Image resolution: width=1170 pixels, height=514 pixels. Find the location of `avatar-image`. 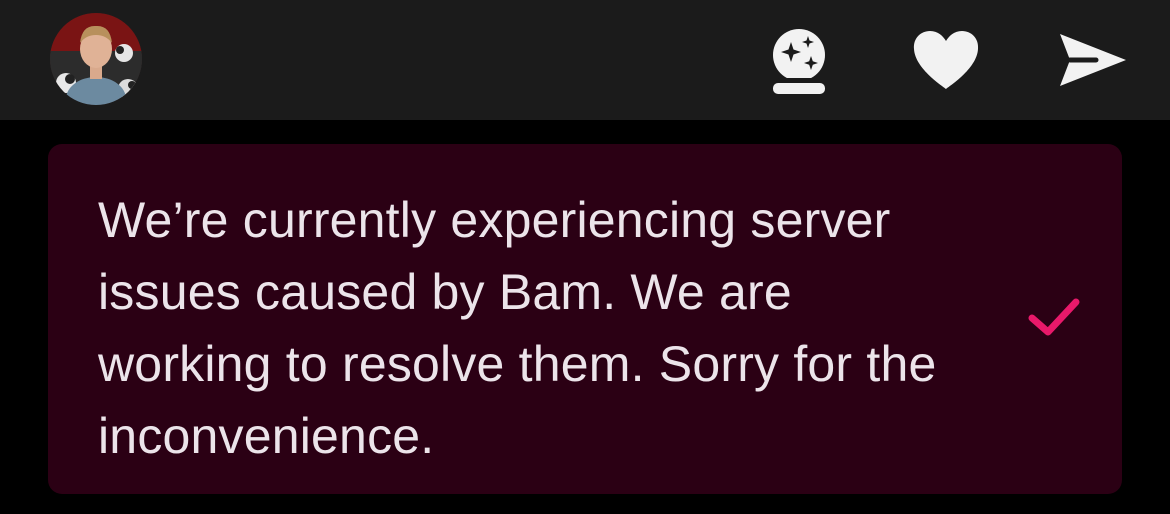

avatar-image is located at coordinates (96, 59).